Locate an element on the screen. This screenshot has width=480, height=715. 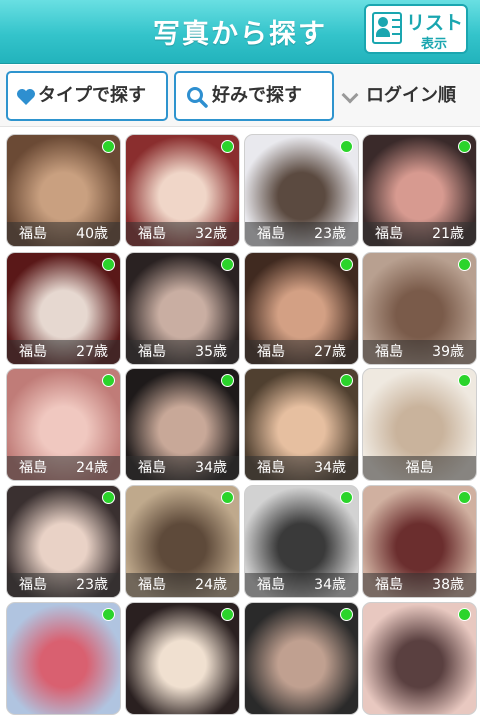
sort-label: ログイン順 is located at coordinates (411, 95).